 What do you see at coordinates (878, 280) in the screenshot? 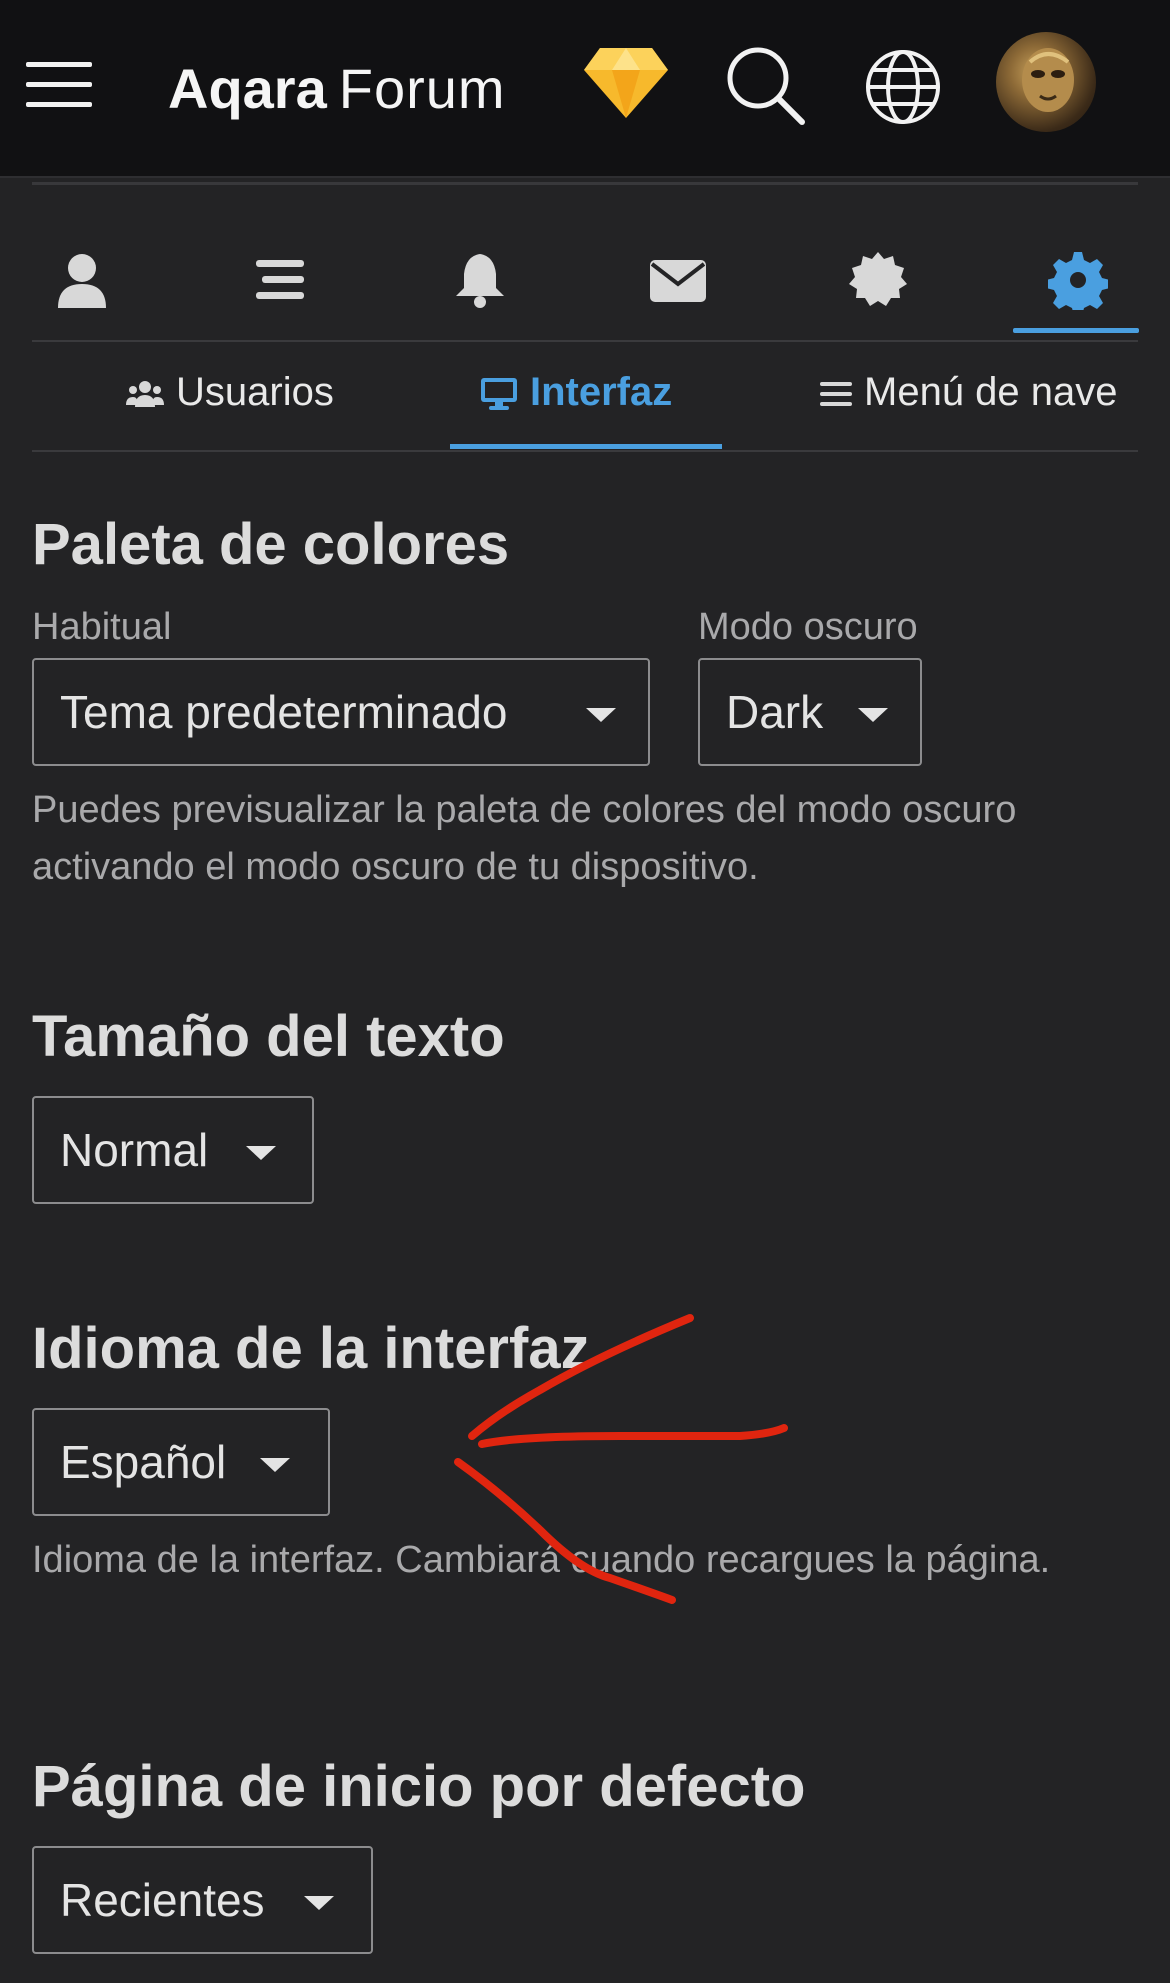
I see `badge-icon` at bounding box center [878, 280].